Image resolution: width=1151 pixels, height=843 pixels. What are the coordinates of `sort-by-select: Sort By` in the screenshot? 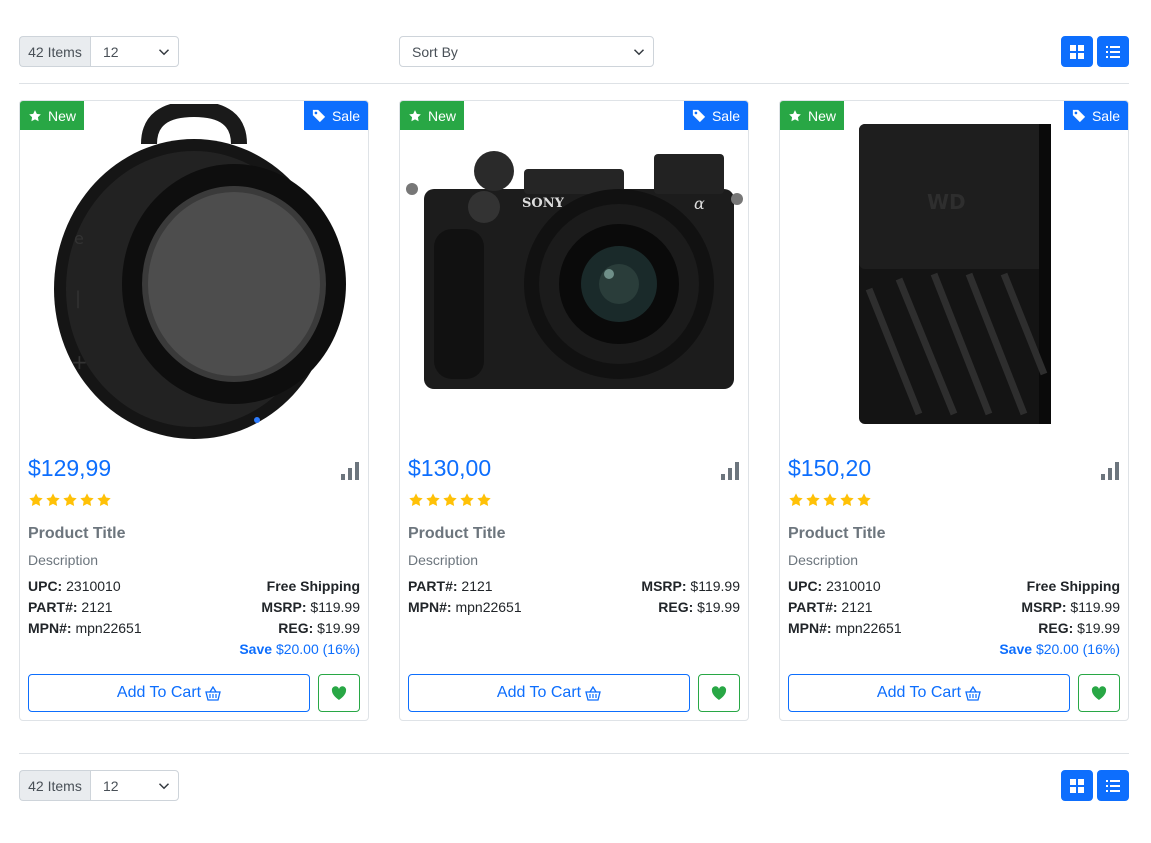 It's located at (526, 51).